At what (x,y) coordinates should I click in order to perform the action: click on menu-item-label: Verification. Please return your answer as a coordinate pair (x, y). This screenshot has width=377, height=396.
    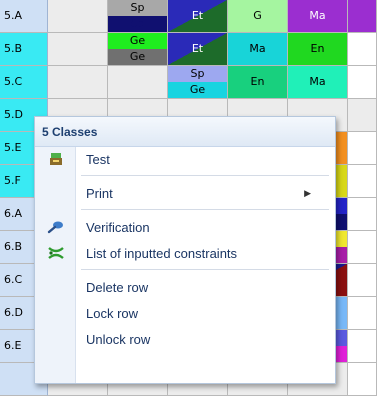
    Looking at the image, I should click on (118, 227).